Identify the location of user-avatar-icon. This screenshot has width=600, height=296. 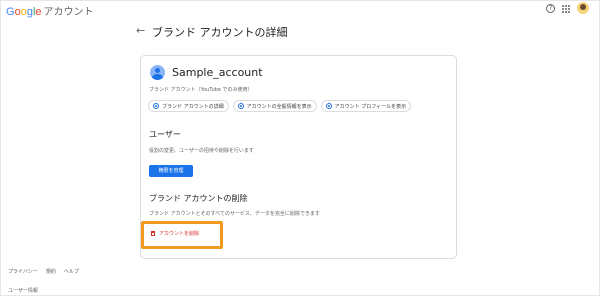
(583, 8).